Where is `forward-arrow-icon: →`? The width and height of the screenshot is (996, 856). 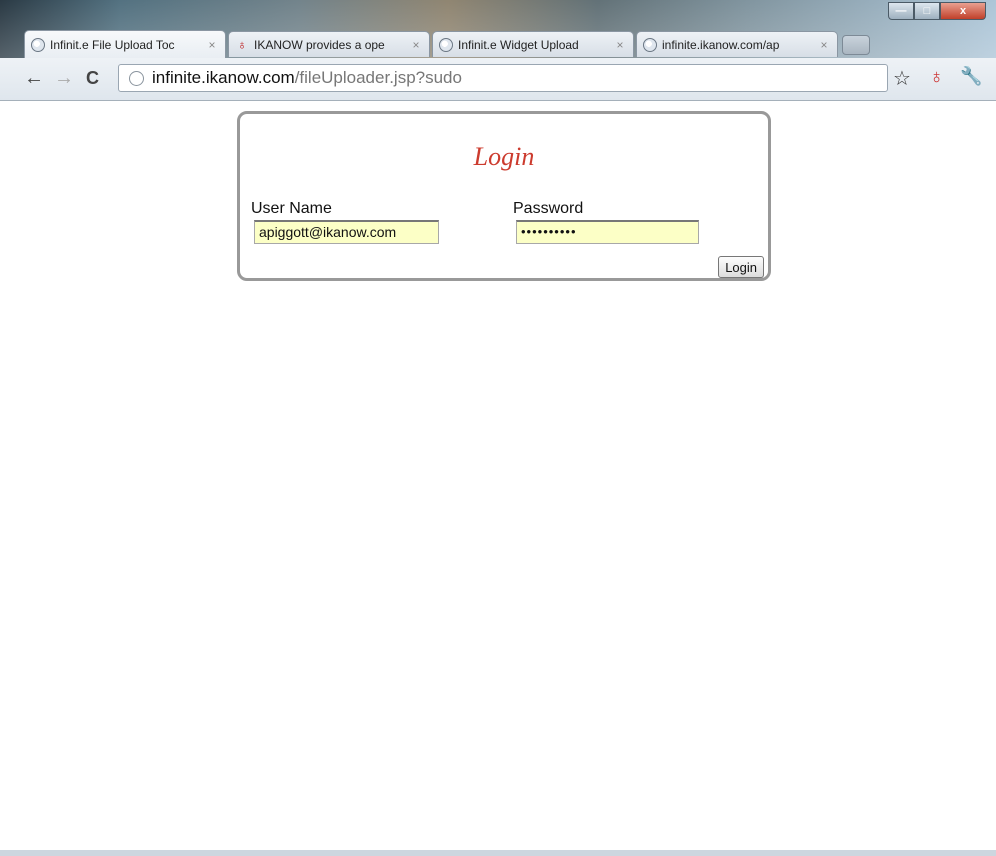 forward-arrow-icon: → is located at coordinates (64, 78).